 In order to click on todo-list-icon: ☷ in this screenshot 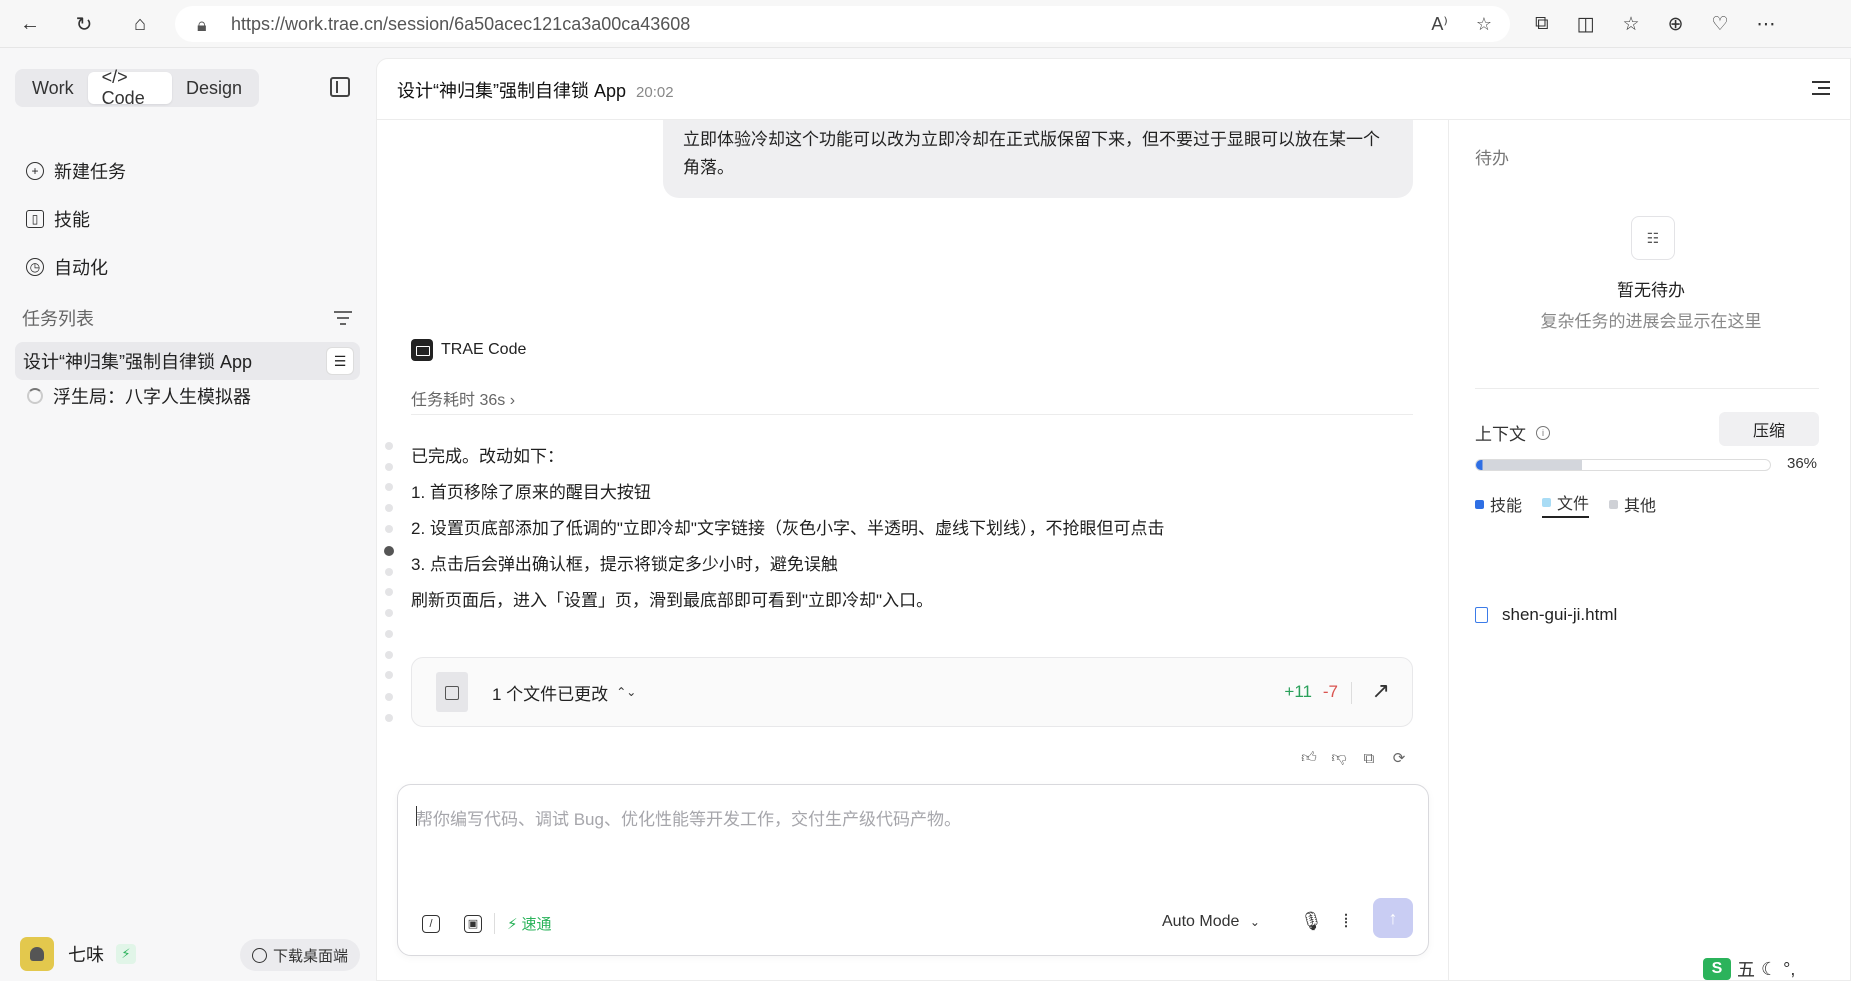, I will do `click(1653, 238)`.